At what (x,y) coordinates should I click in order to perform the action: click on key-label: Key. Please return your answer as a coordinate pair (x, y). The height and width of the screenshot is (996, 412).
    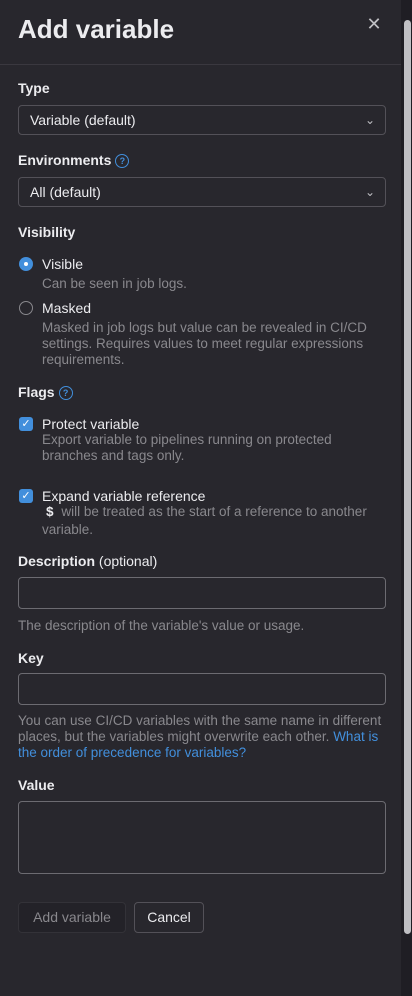
    Looking at the image, I should click on (31, 658).